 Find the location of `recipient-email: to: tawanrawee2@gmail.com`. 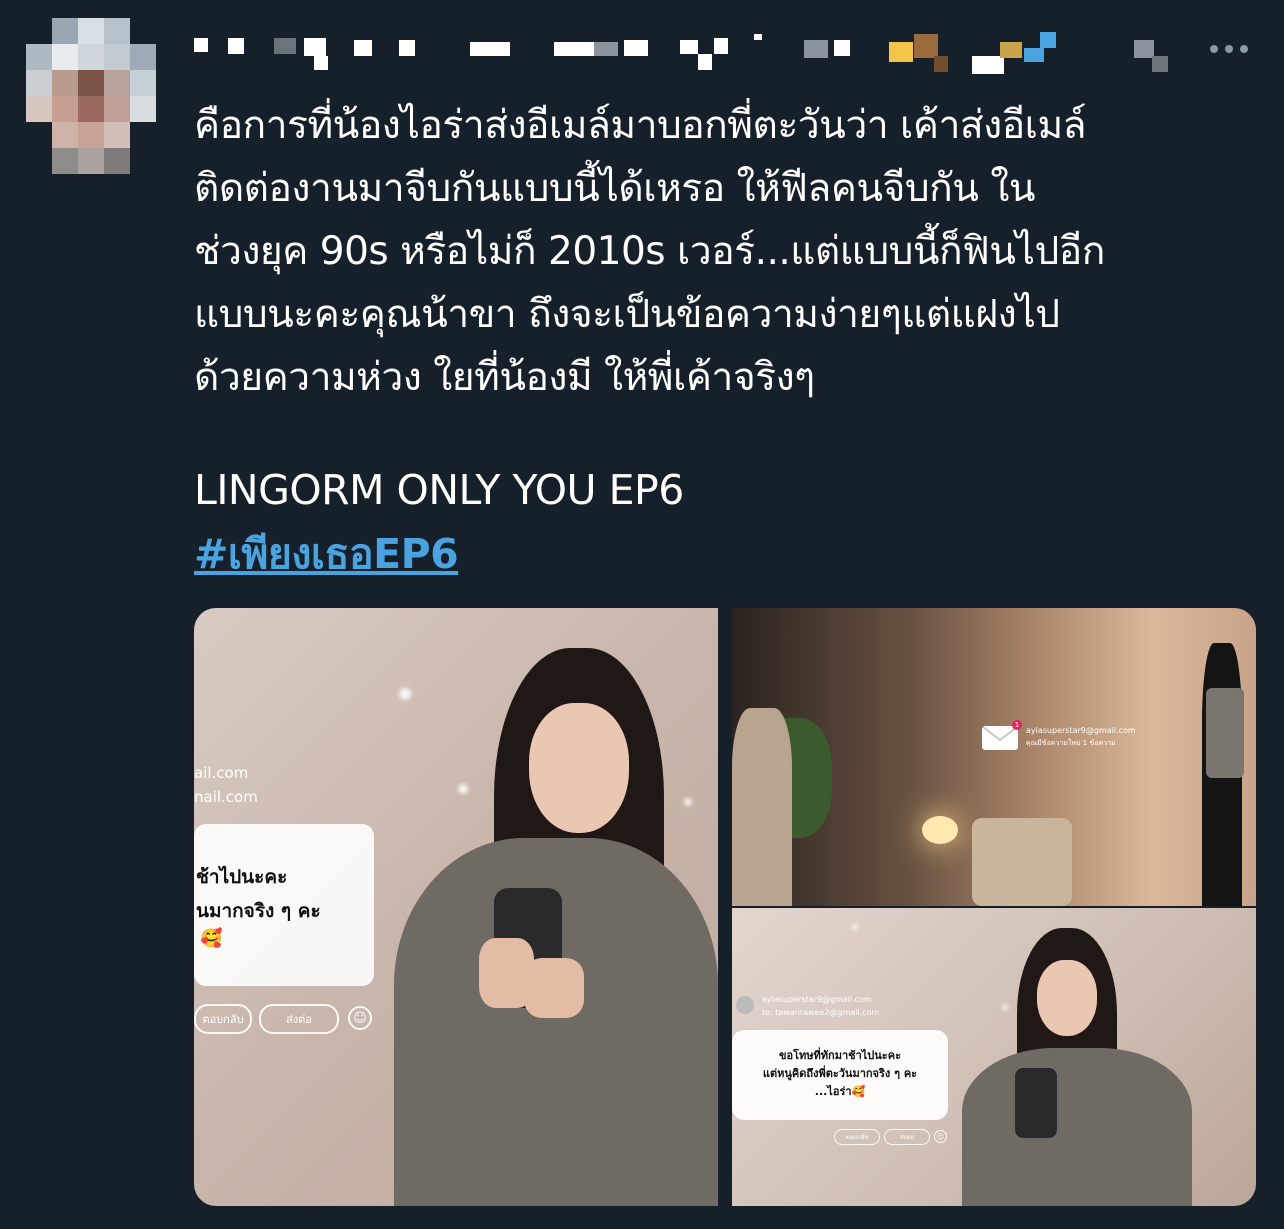

recipient-email: to: tawanrawee2@gmail.com is located at coordinates (821, 1012).